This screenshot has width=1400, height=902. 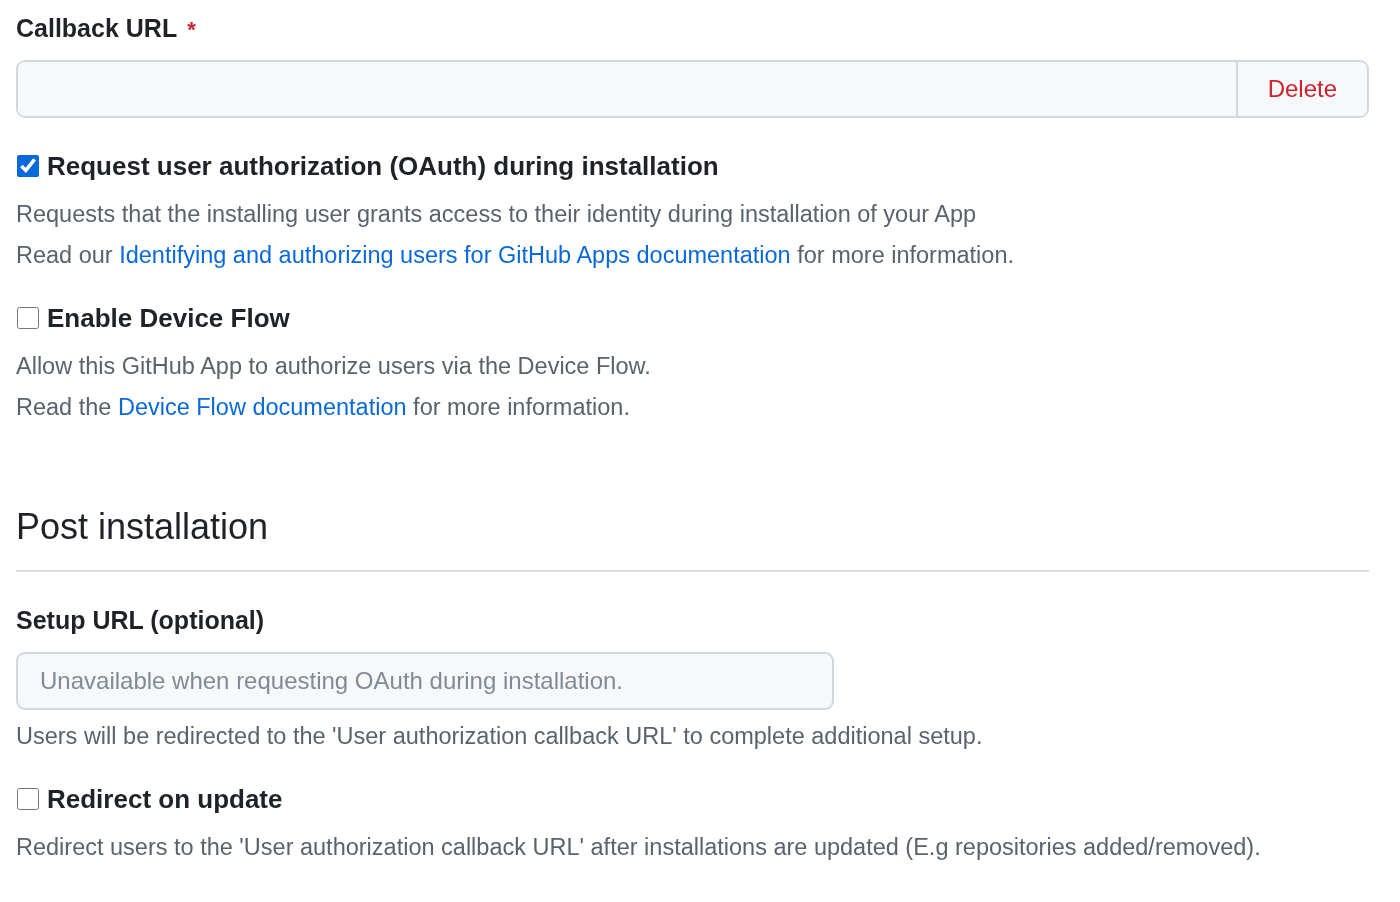 I want to click on description-text: Read the Device Flow documentation for more information., so click(x=323, y=407).